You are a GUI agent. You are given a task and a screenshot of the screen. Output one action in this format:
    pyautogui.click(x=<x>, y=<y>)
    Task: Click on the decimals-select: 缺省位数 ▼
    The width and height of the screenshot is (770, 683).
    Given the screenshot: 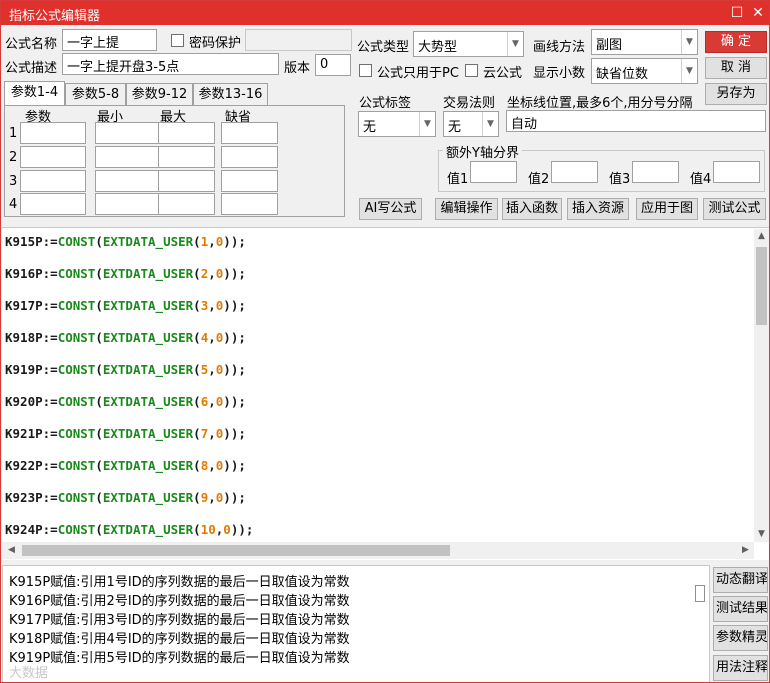 What is the action you would take?
    pyautogui.click(x=644, y=71)
    